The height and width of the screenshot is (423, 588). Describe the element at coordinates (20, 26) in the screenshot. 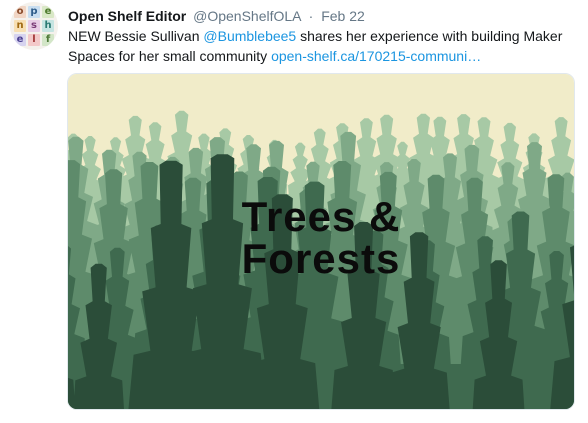

I see `avatar-tile: n` at that location.